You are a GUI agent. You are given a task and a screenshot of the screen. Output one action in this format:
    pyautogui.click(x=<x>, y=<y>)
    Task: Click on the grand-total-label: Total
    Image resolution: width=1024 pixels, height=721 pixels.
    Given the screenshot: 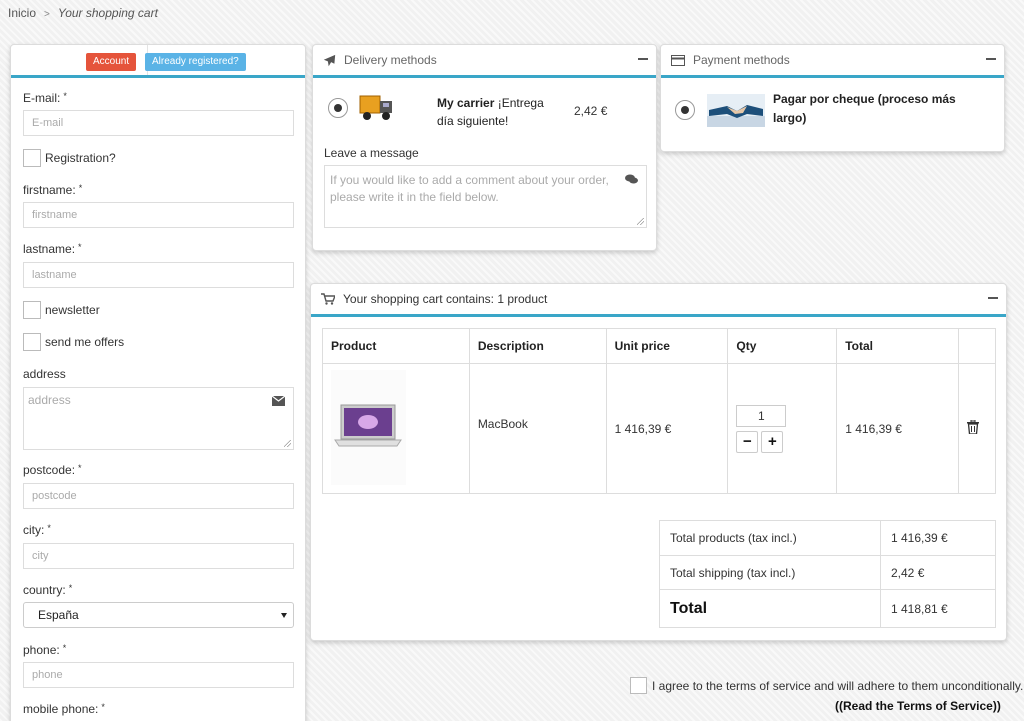 What is the action you would take?
    pyautogui.click(x=770, y=608)
    